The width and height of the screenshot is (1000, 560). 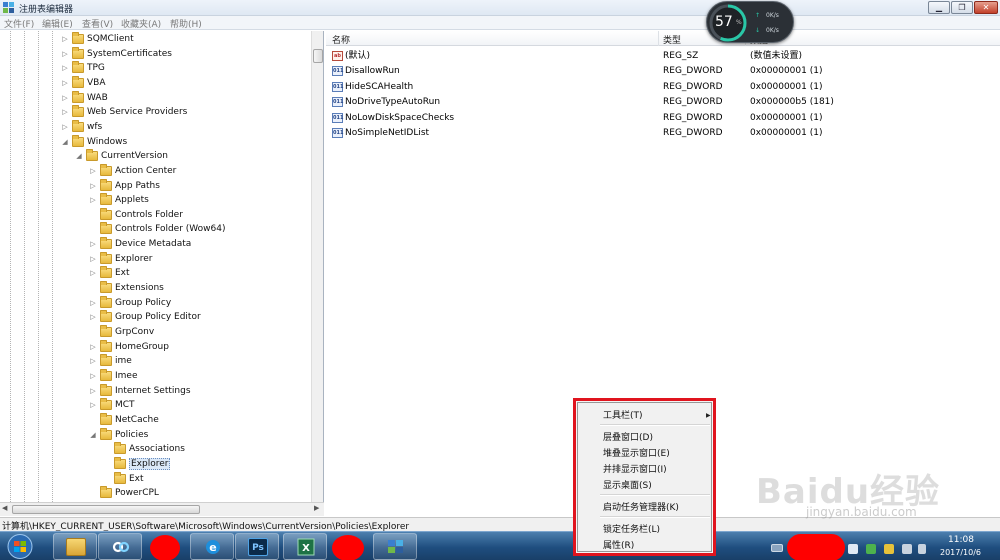 What do you see at coordinates (83, 82) in the screenshot?
I see `tree-node: ▷ VBA` at bounding box center [83, 82].